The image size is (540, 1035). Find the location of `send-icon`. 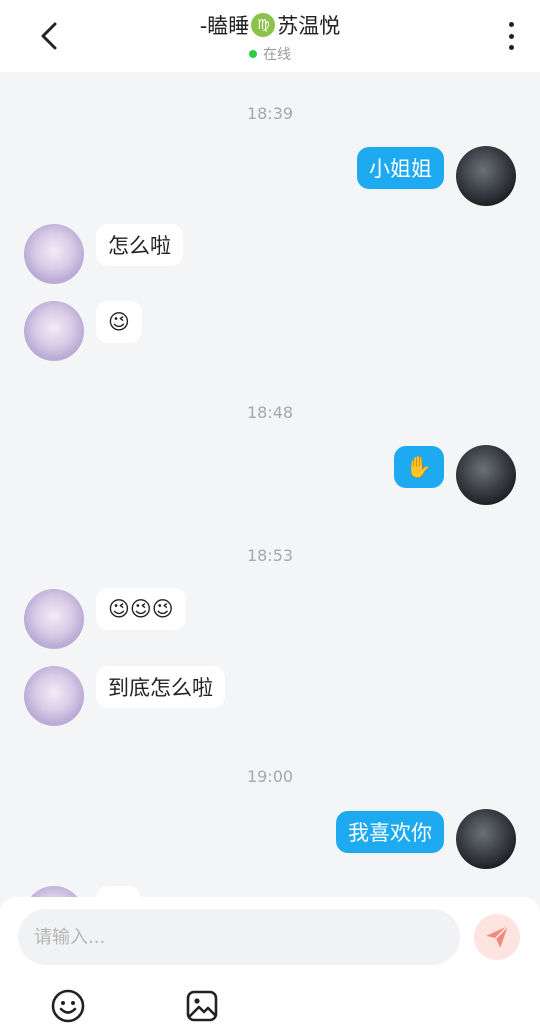

send-icon is located at coordinates (497, 936).